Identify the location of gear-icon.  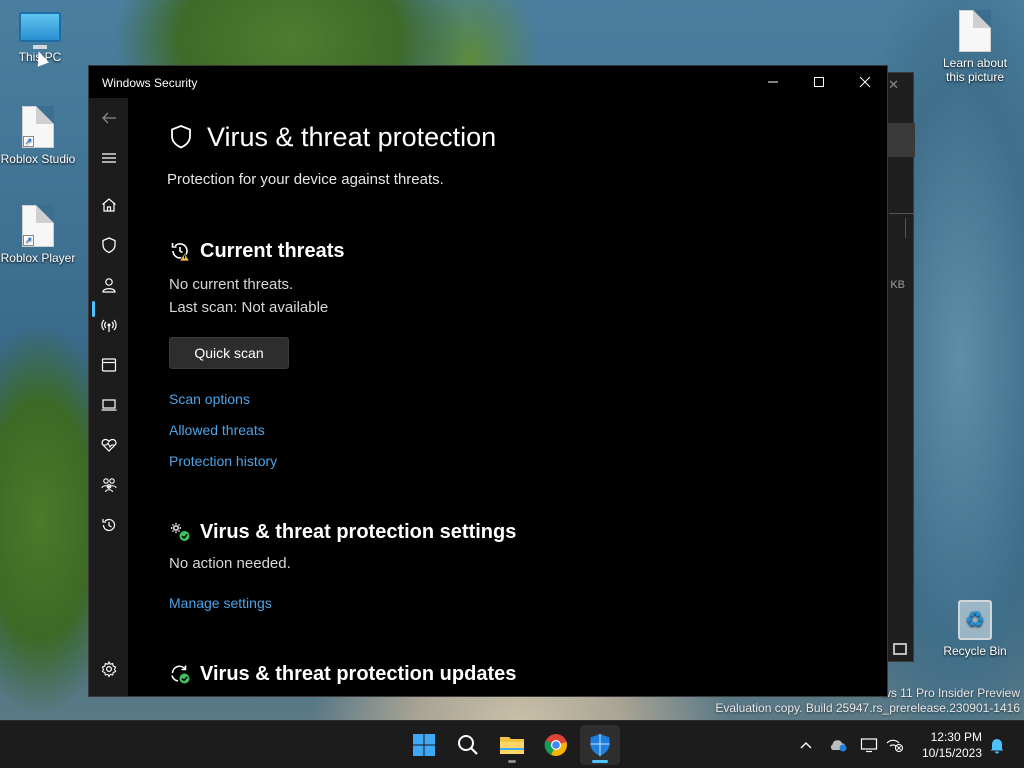
(108, 669).